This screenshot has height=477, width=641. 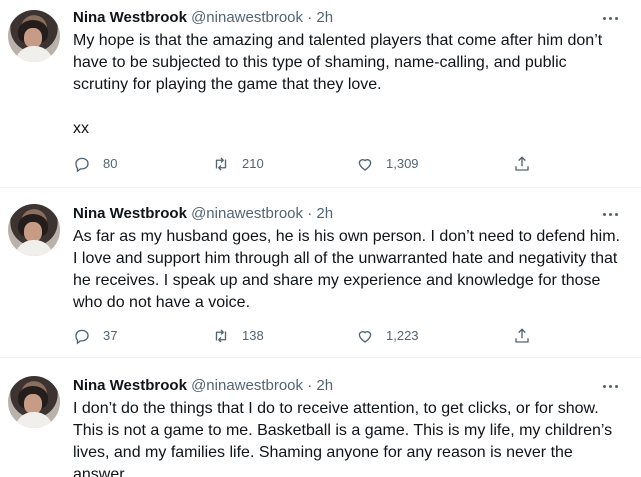 I want to click on retweet-button: 210, so click(x=238, y=164).